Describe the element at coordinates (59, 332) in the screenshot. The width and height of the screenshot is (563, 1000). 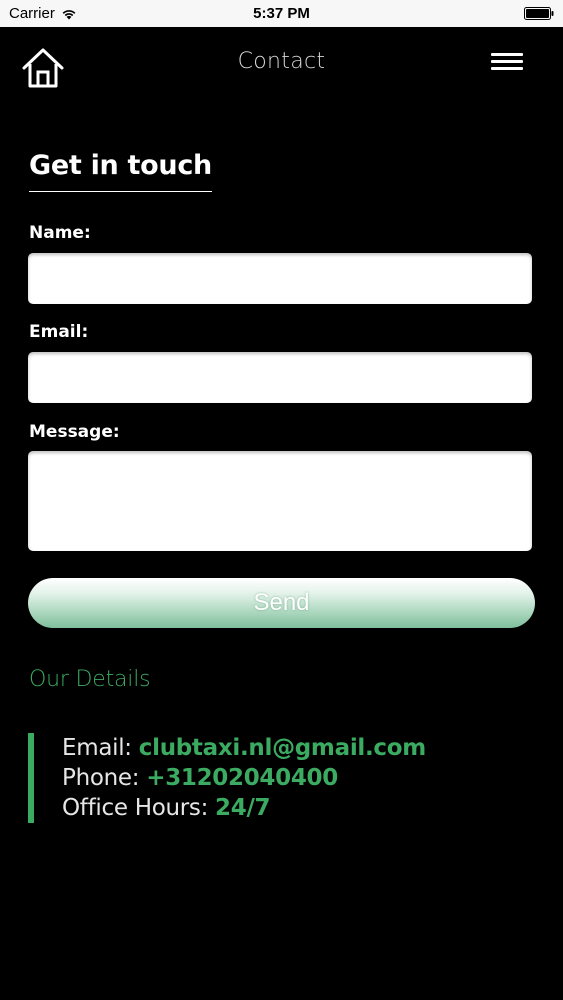
I see `email-label: Email:` at that location.